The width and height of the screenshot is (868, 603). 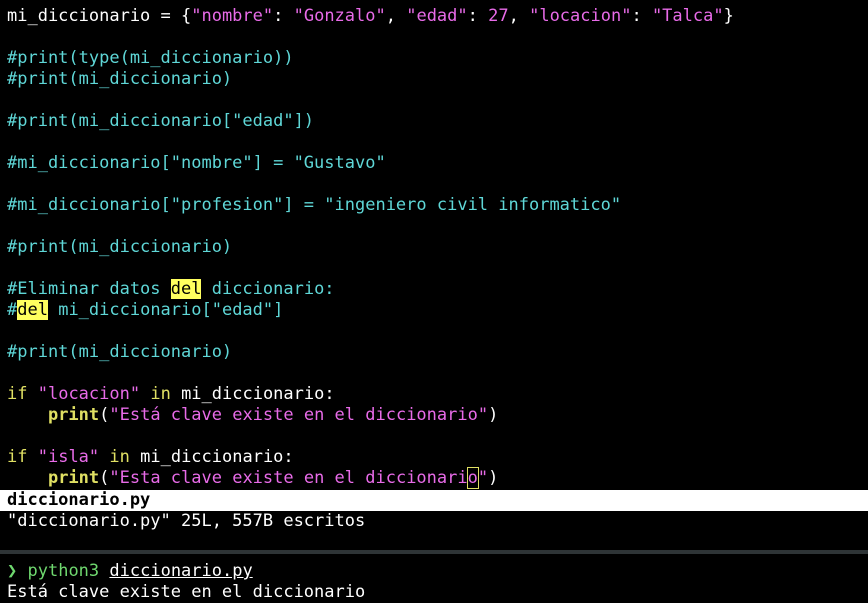 I want to click on code-token: #Eliminar datos, so click(x=89, y=289).